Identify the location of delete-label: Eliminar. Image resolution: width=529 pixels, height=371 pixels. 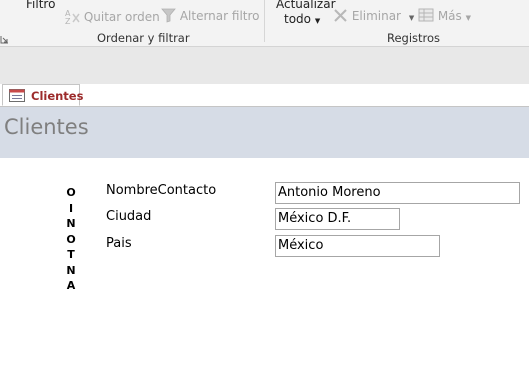
(376, 16).